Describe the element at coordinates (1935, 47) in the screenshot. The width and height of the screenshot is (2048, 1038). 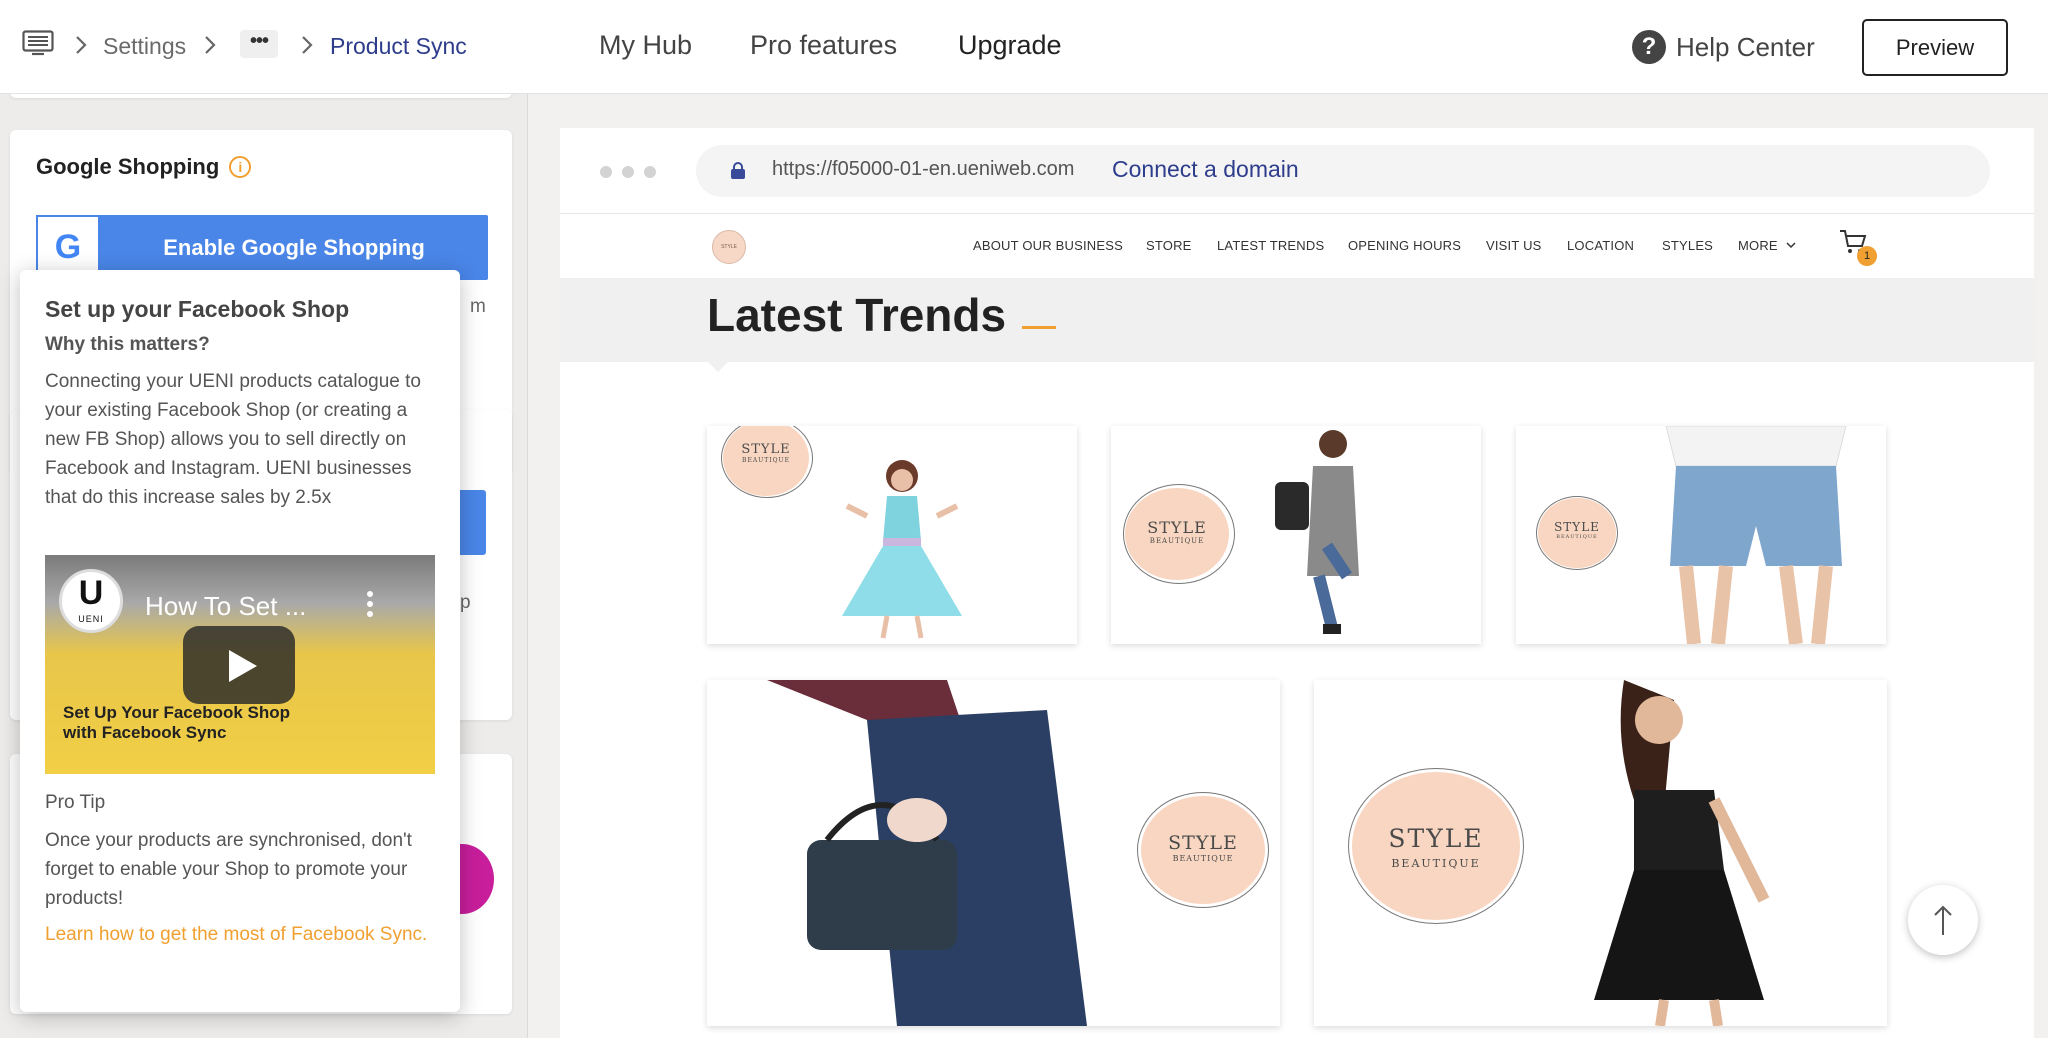
I see `preview-button: Preview` at that location.